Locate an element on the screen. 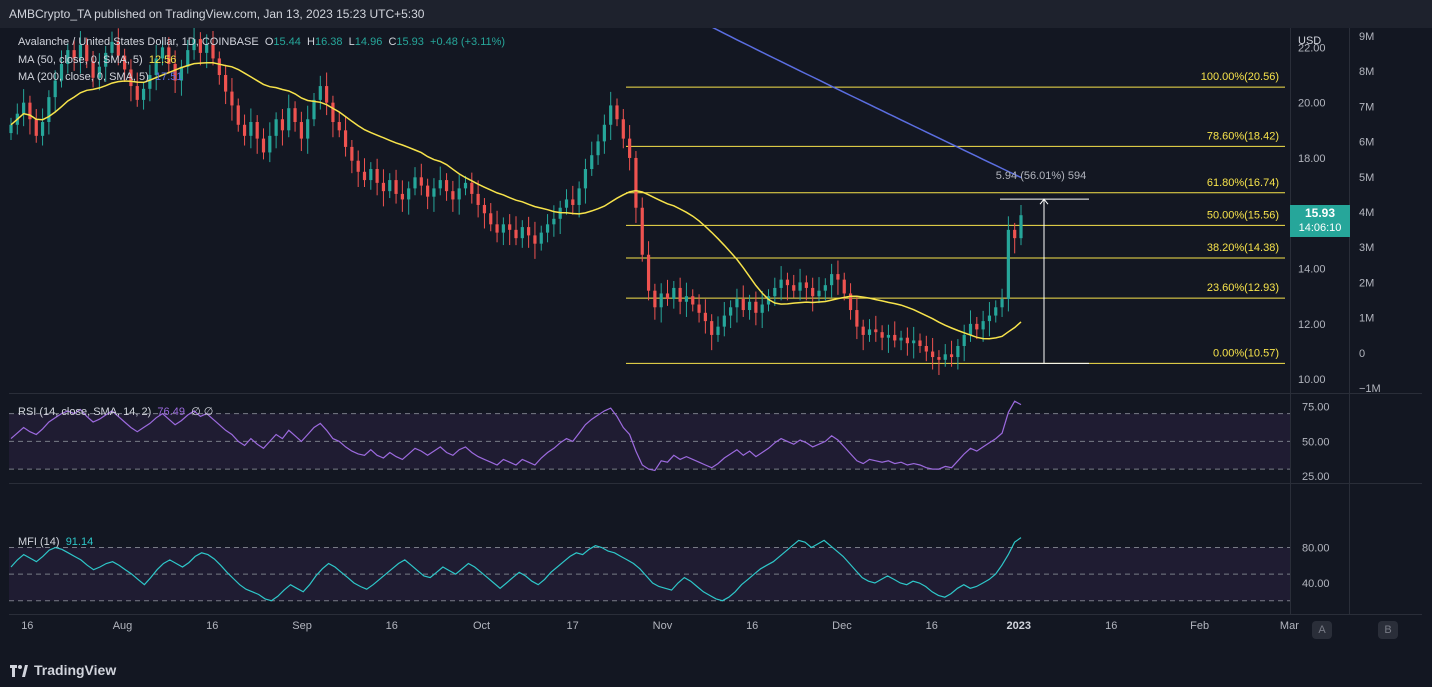  mfi-legend: MFI (14) 91.14 is located at coordinates (55, 542).